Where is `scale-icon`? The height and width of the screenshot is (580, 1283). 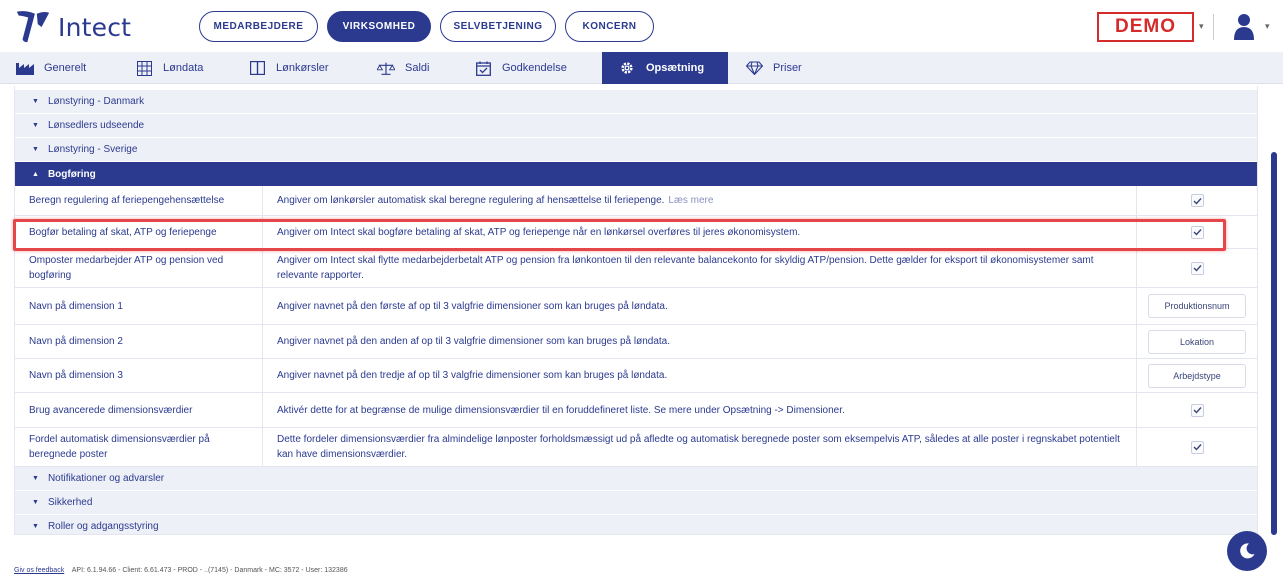
scale-icon is located at coordinates (386, 68).